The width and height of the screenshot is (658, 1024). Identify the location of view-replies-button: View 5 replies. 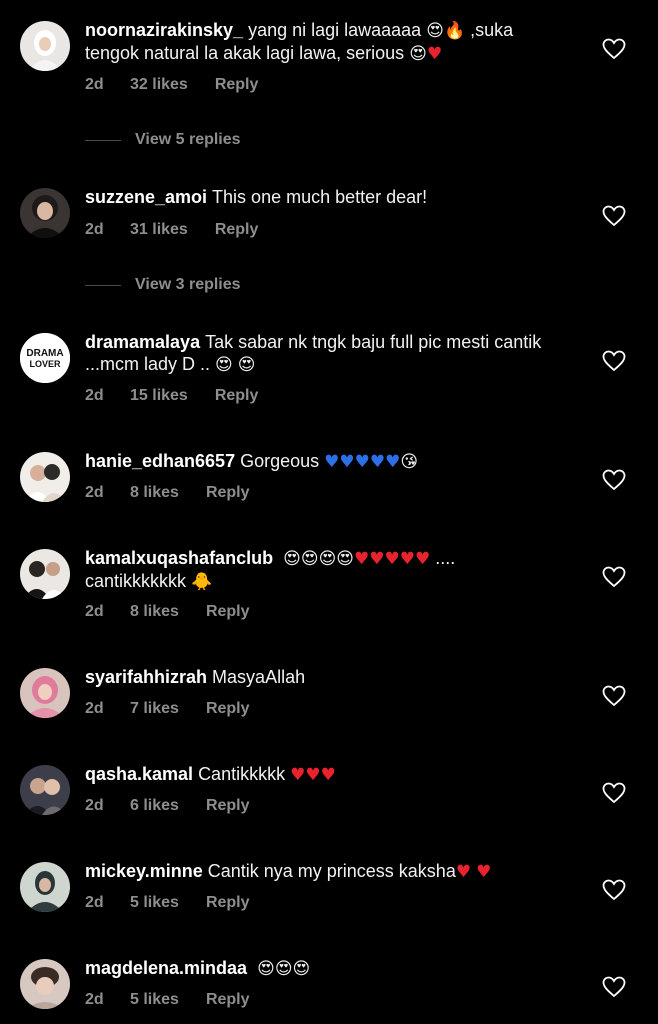
(163, 140).